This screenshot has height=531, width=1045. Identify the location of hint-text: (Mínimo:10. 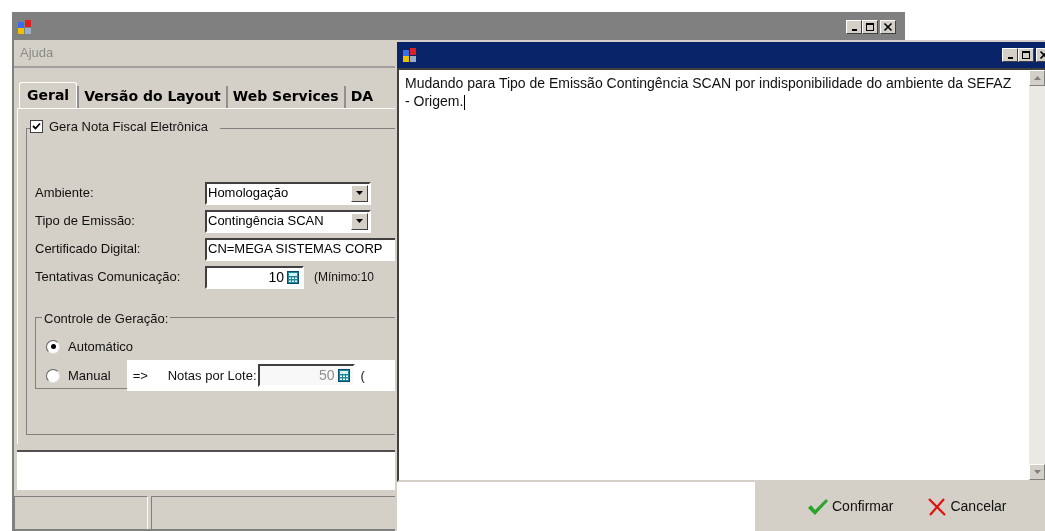
(344, 277).